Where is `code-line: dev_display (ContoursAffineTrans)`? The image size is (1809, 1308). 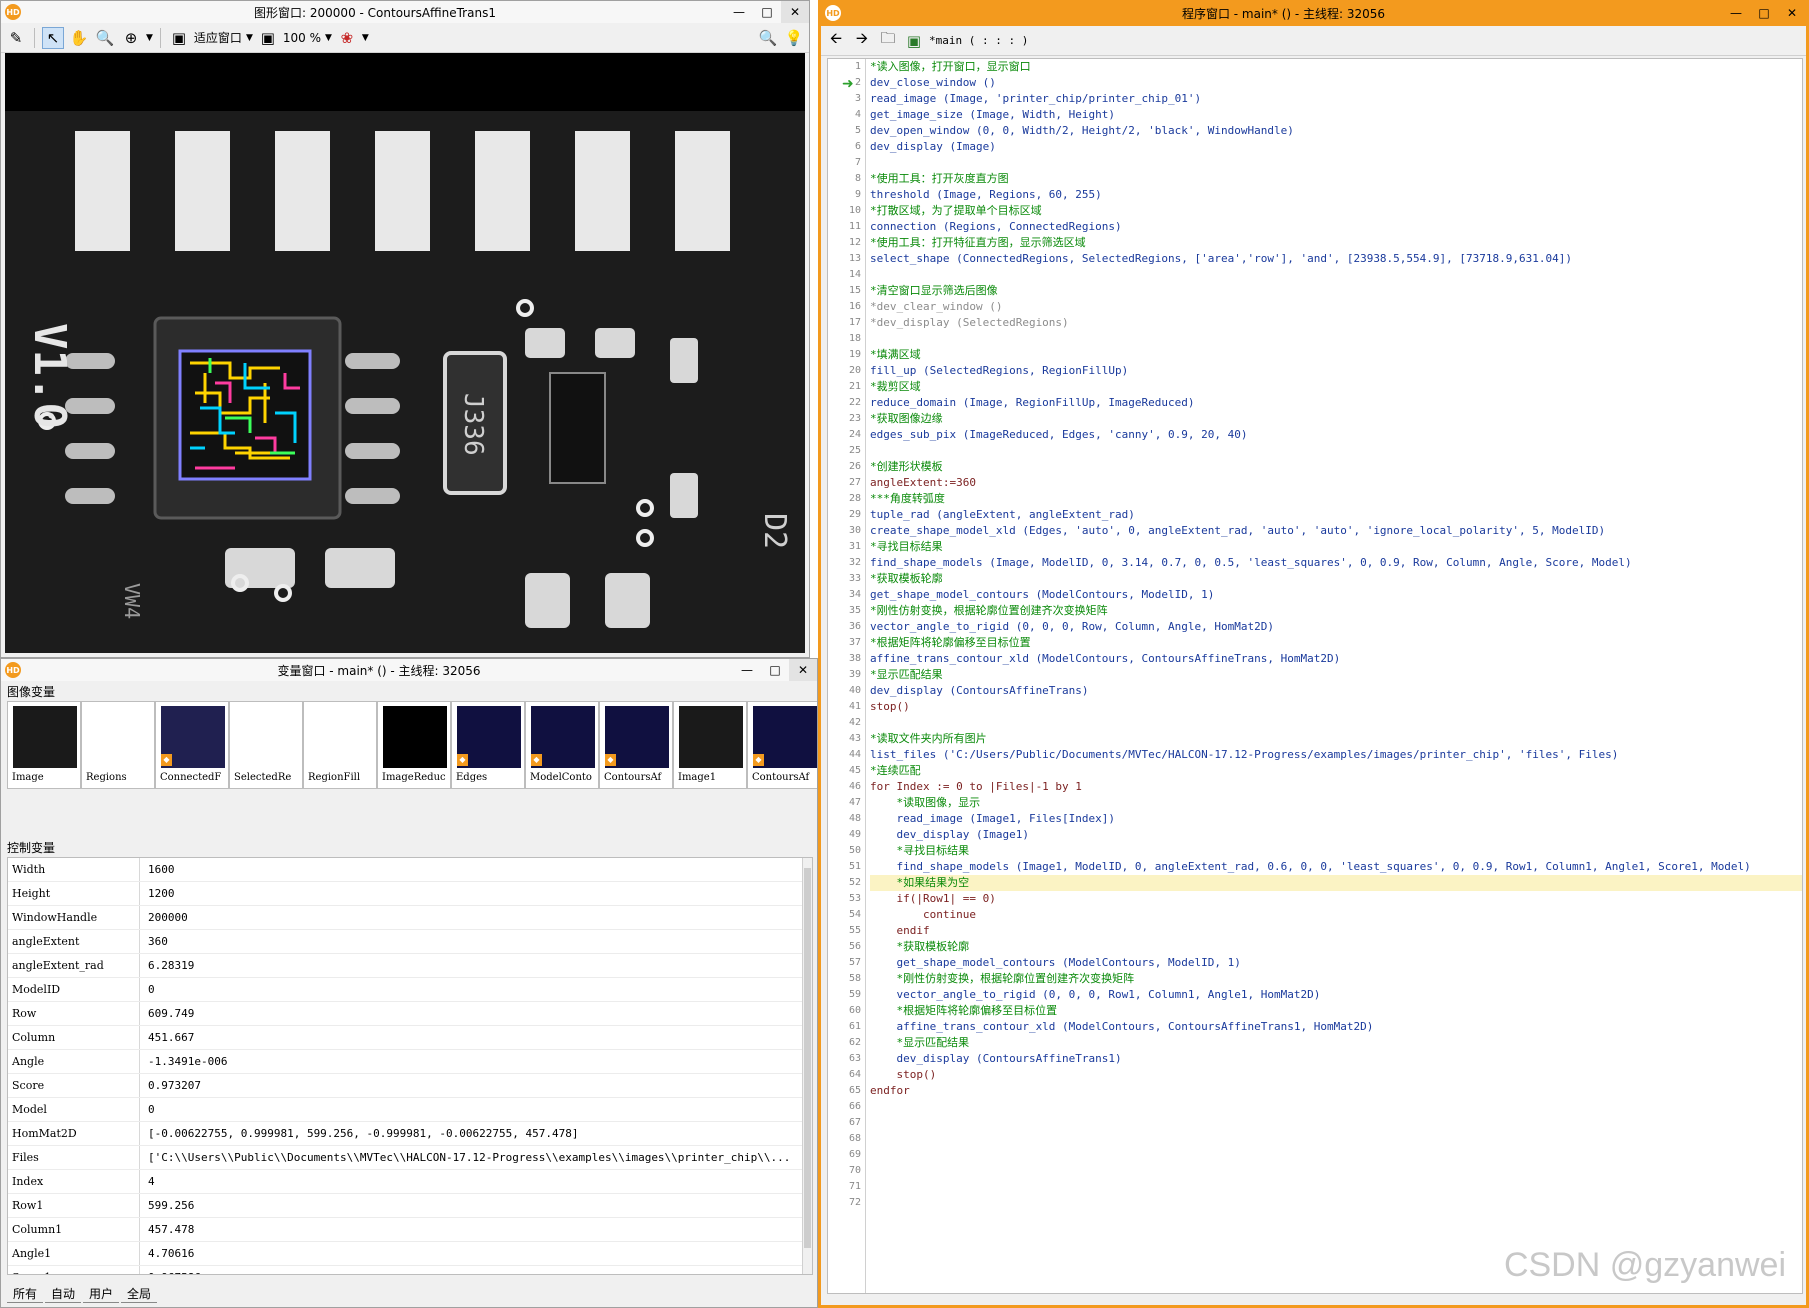
code-line: dev_display (ContoursAffineTrans) is located at coordinates (1336, 691).